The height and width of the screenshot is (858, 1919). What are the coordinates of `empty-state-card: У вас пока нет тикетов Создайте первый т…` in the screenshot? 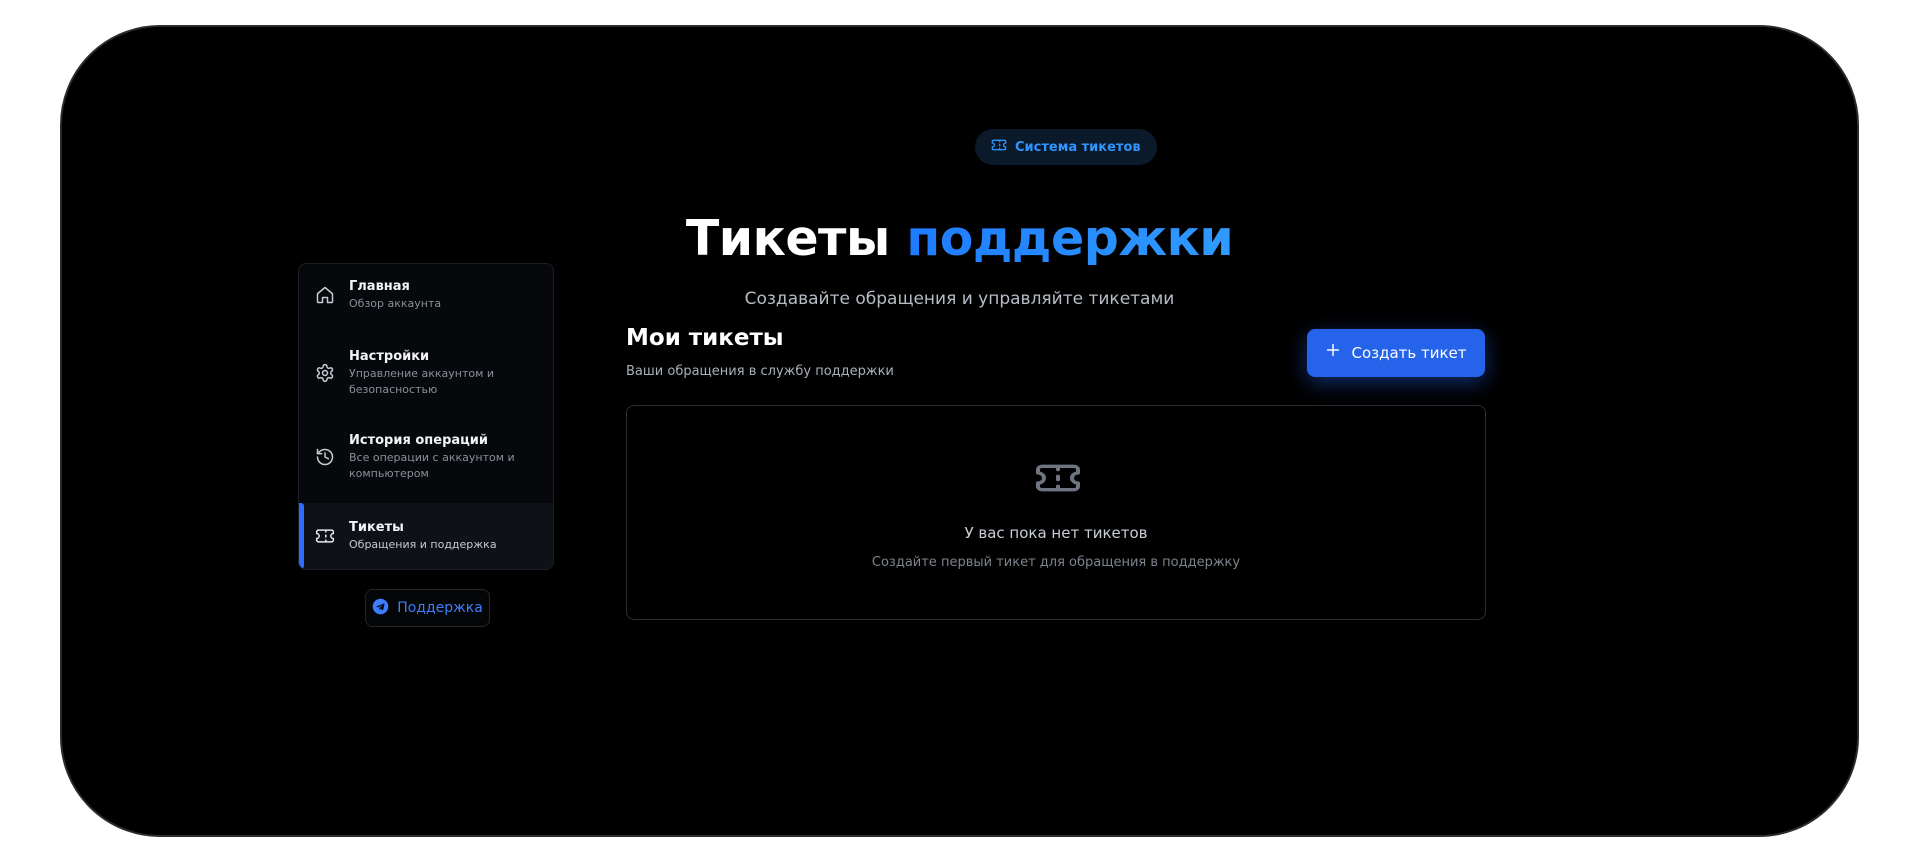 It's located at (1056, 512).